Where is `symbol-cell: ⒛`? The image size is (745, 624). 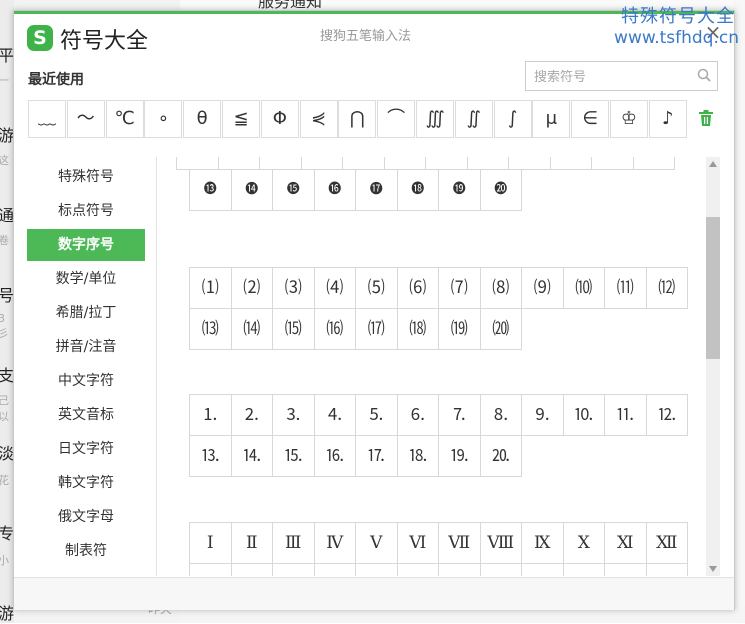
symbol-cell: ⒛ is located at coordinates (500, 456).